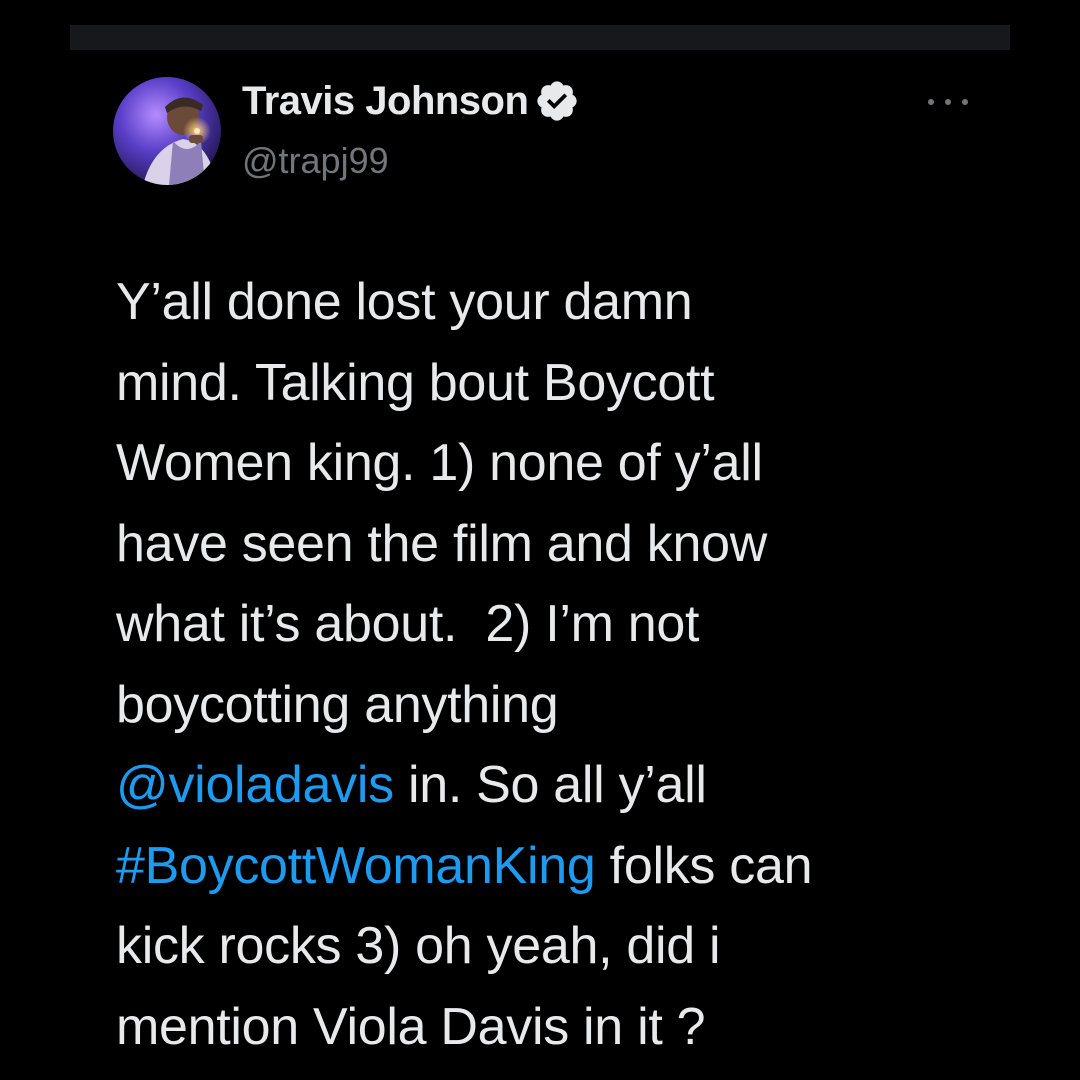 The image size is (1080, 1080). What do you see at coordinates (566, 705) in the screenshot?
I see `tweet-line: boycotting anything` at bounding box center [566, 705].